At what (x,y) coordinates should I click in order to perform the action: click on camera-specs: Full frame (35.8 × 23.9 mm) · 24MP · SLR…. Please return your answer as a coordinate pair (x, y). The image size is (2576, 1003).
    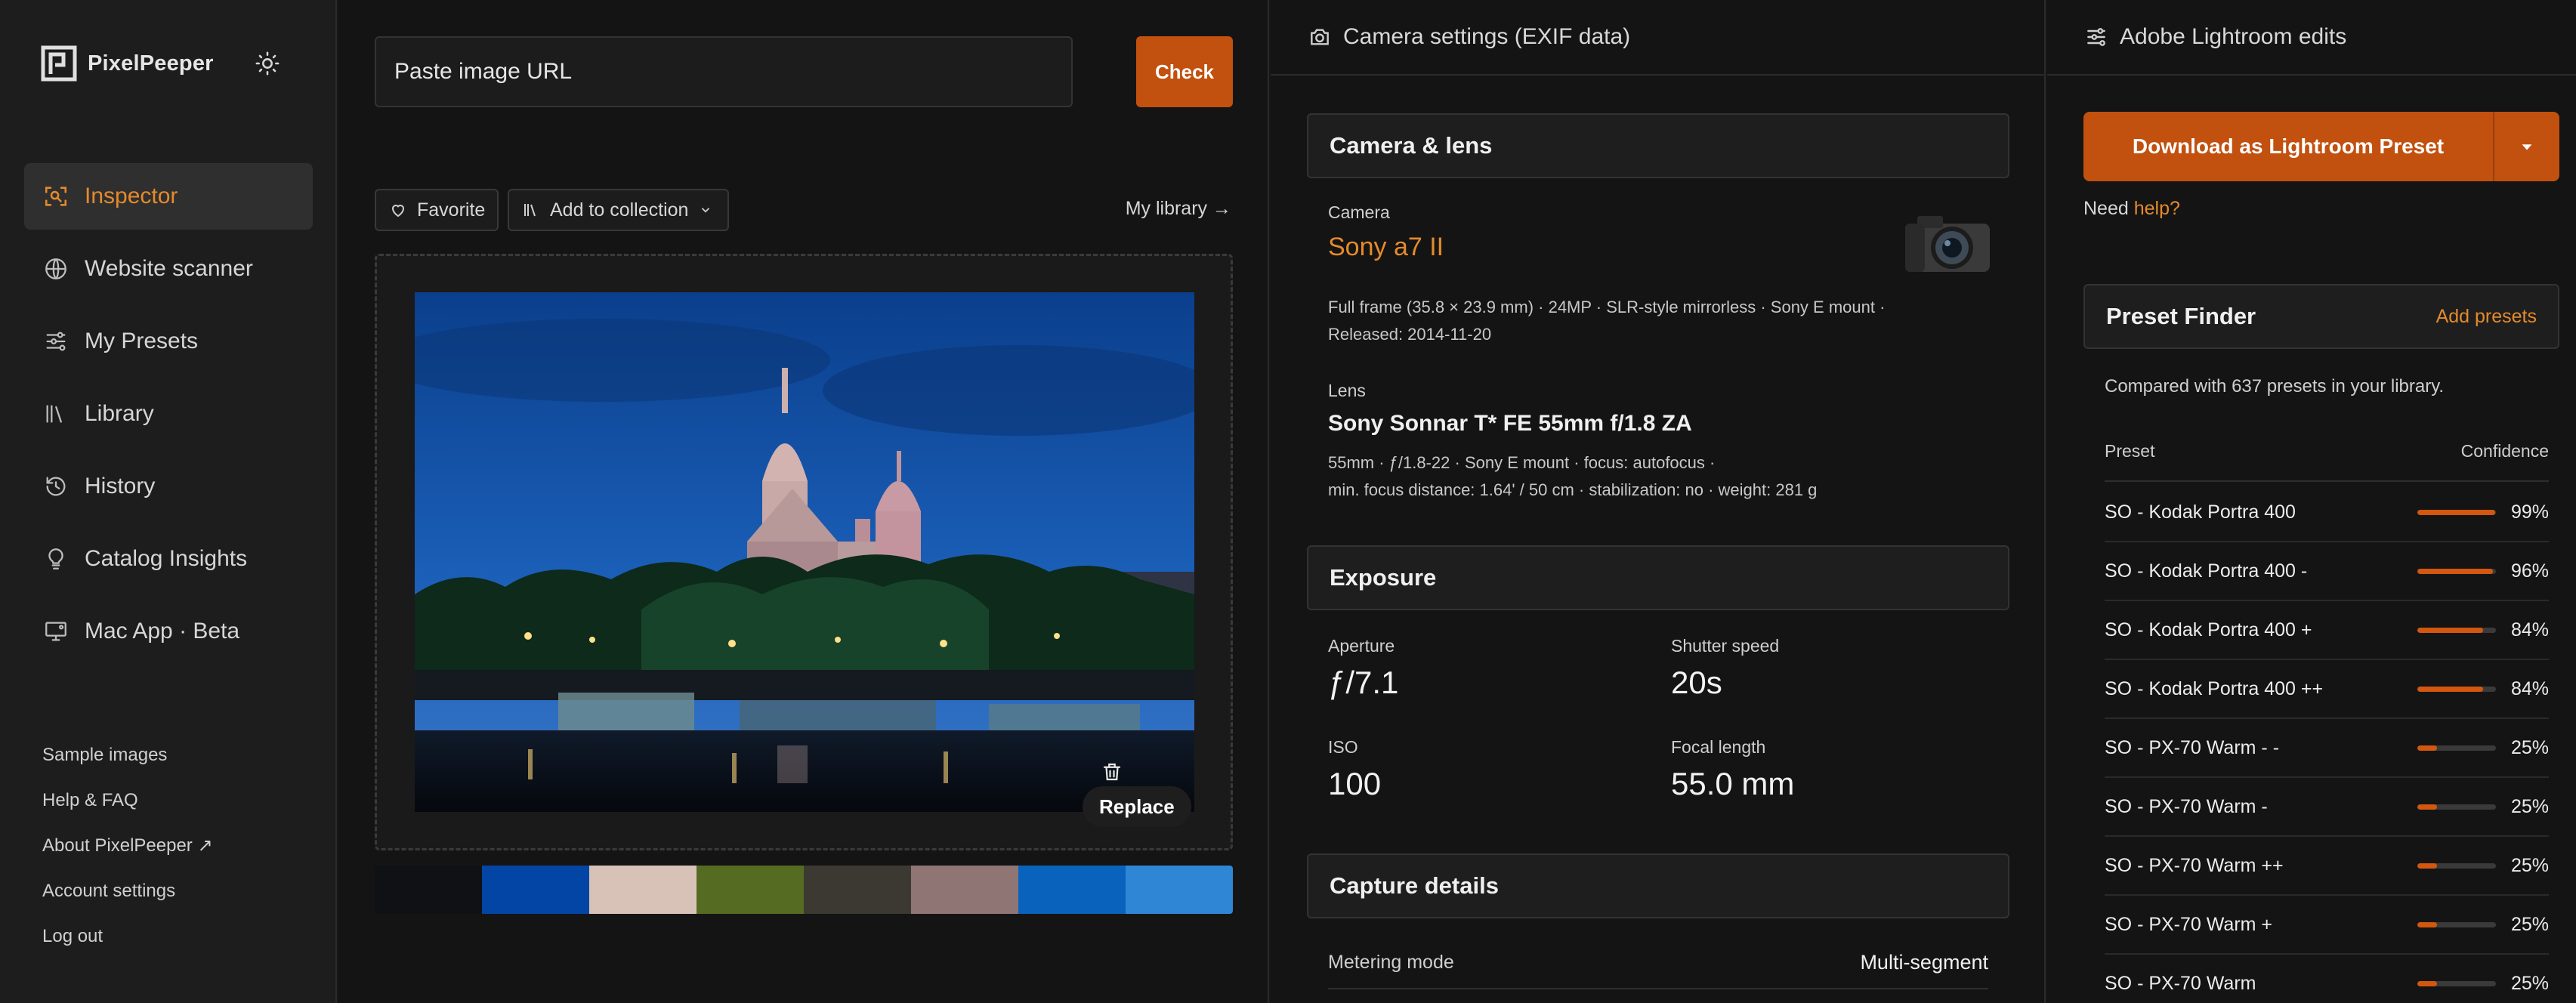
    Looking at the image, I should click on (1607, 307).